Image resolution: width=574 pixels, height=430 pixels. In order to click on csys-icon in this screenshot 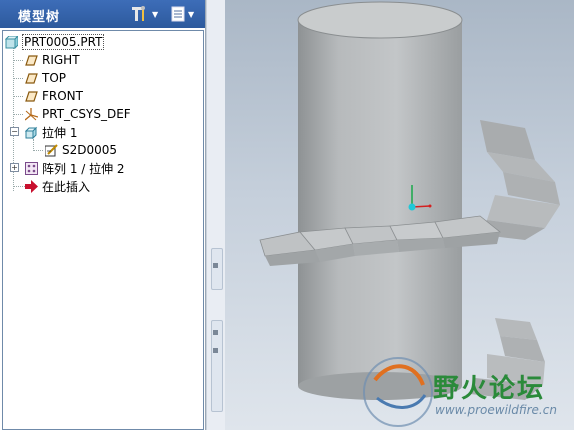, I will do `click(31, 113)`.